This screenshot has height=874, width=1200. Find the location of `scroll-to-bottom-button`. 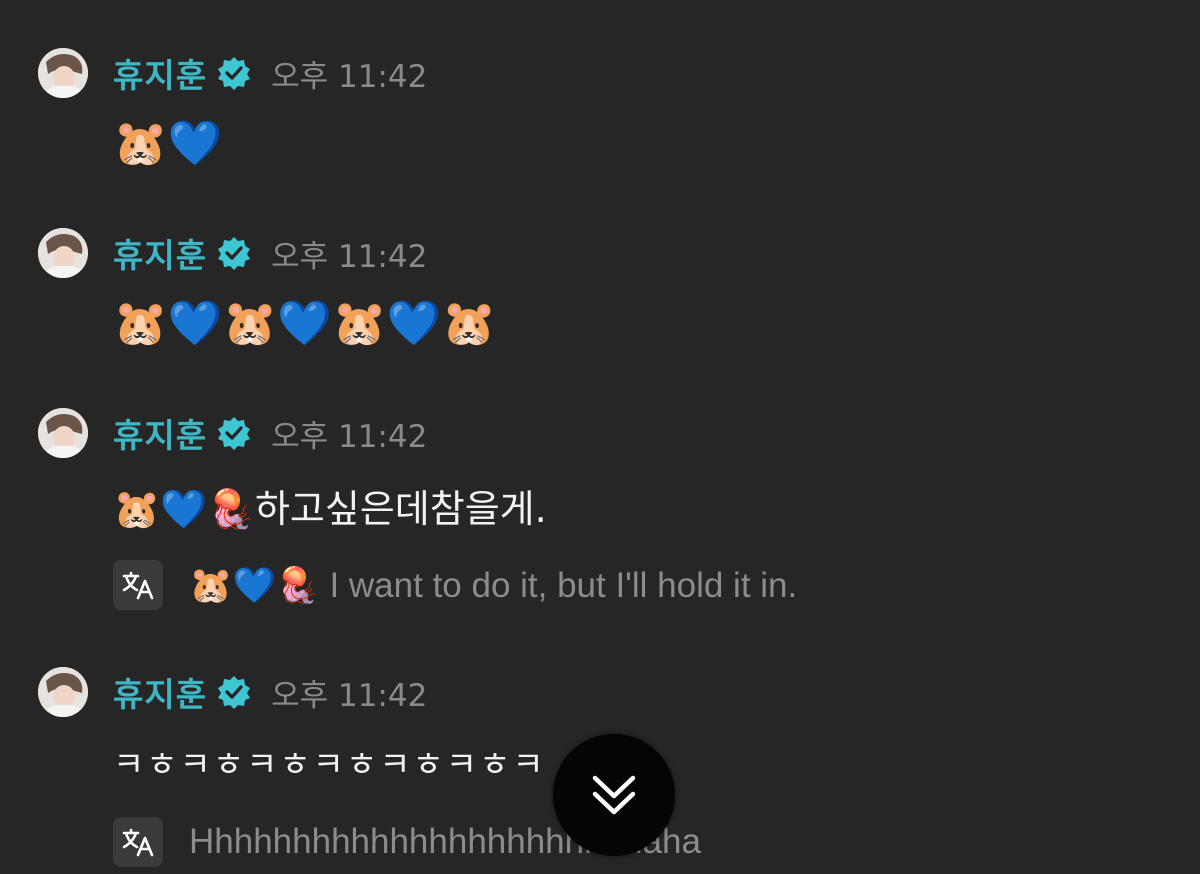

scroll-to-bottom-button is located at coordinates (614, 795).